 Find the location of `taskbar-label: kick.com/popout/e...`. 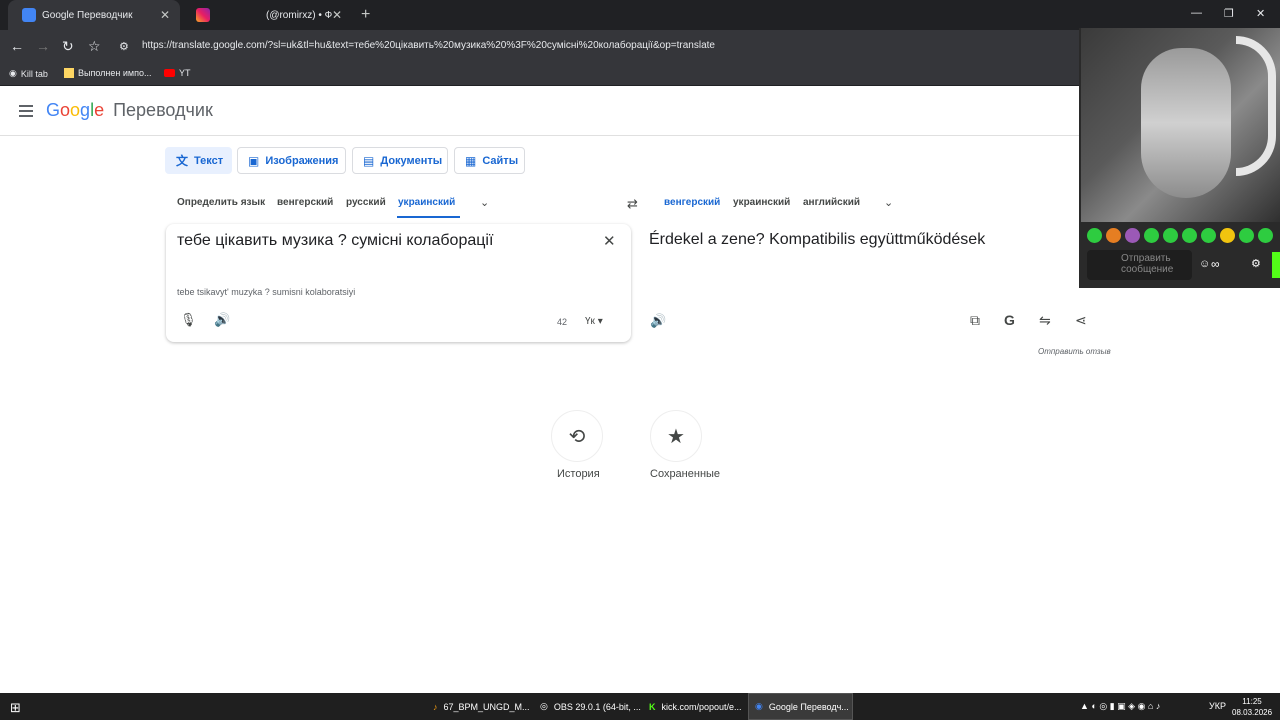

taskbar-label: kick.com/popout/e... is located at coordinates (701, 706).